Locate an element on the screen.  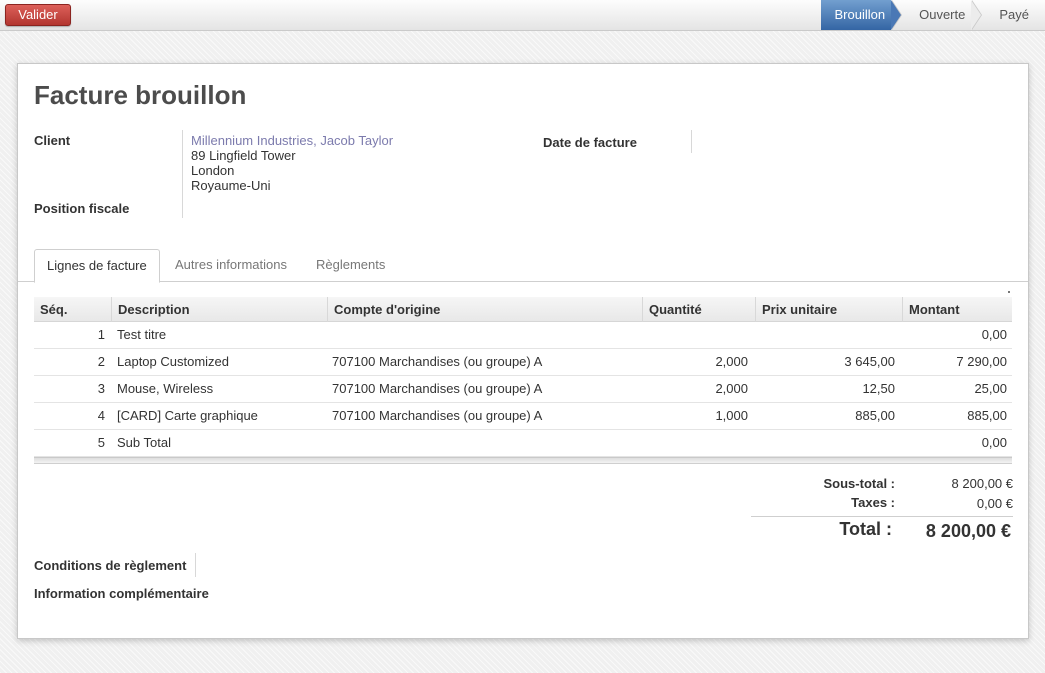
tab-payments: Règlements is located at coordinates (350, 265).